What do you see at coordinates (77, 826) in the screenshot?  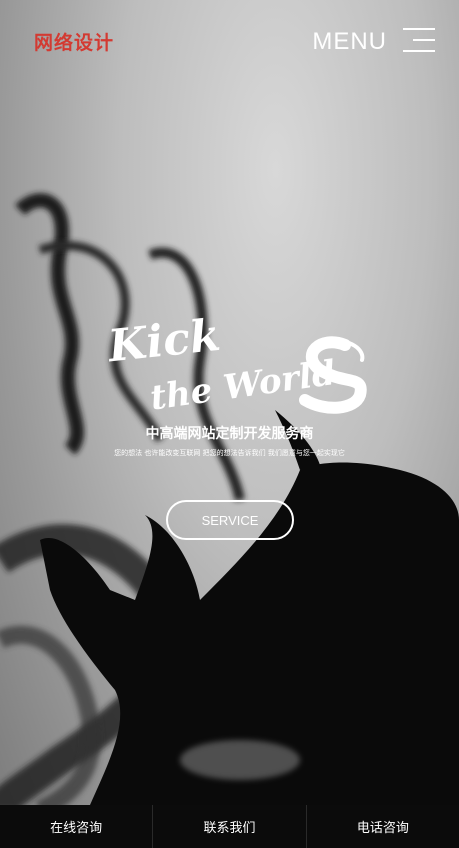 I see `online-consult-button: 在线咨询` at bounding box center [77, 826].